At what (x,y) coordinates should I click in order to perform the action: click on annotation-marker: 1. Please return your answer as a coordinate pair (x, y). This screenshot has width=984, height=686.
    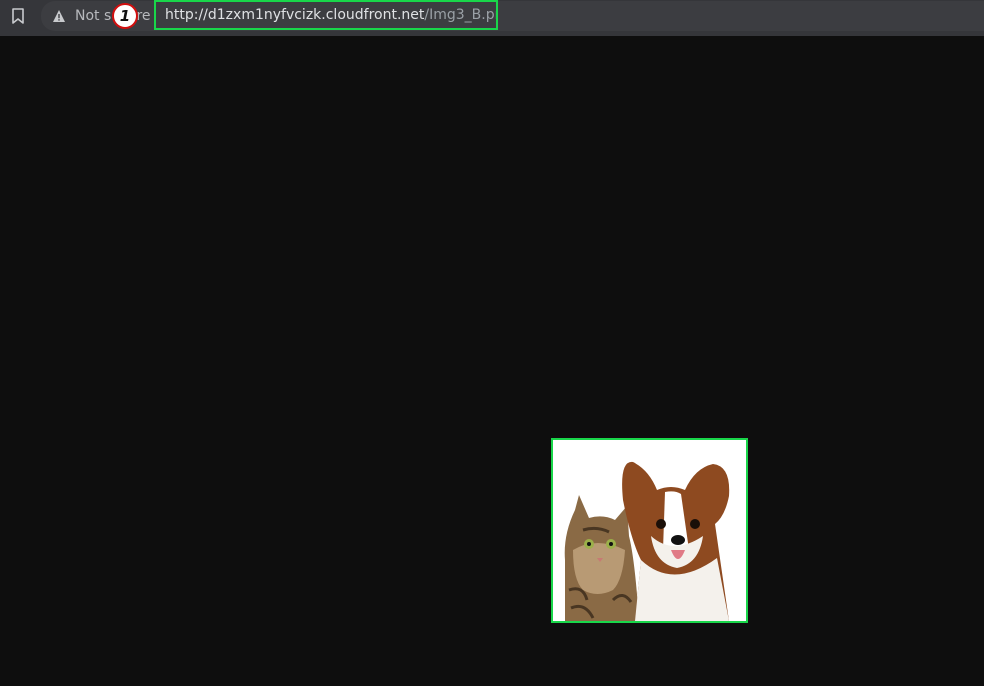
    Looking at the image, I should click on (125, 16).